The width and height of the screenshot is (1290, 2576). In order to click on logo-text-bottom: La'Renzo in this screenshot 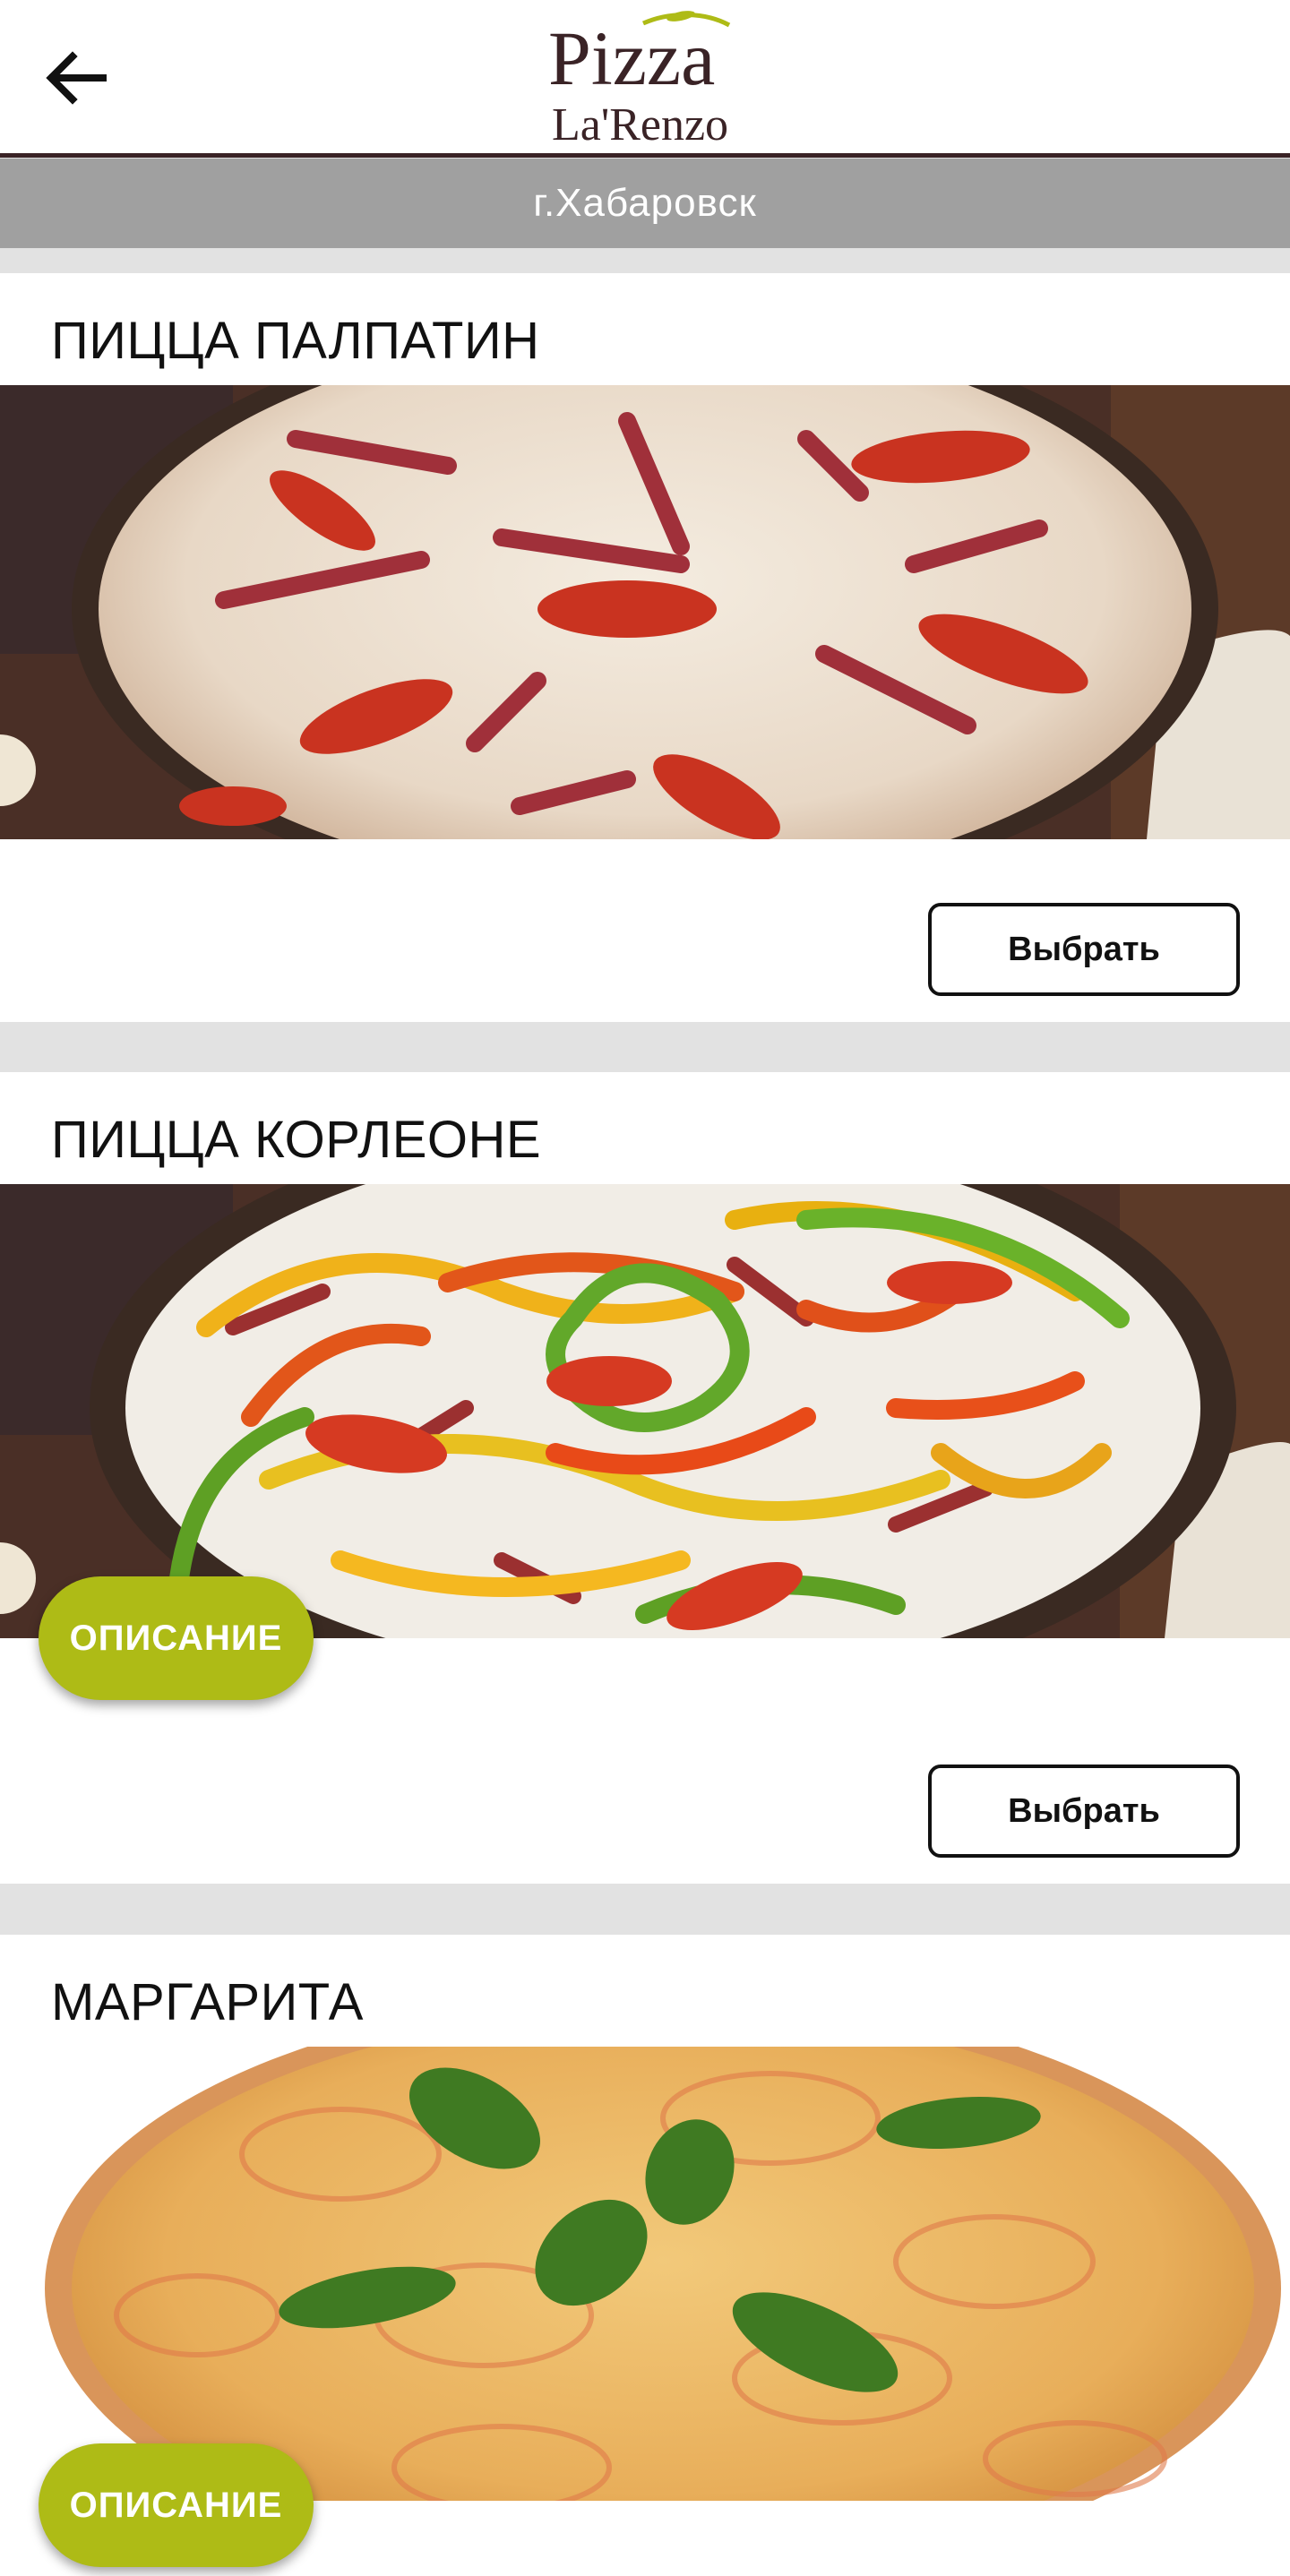, I will do `click(640, 124)`.